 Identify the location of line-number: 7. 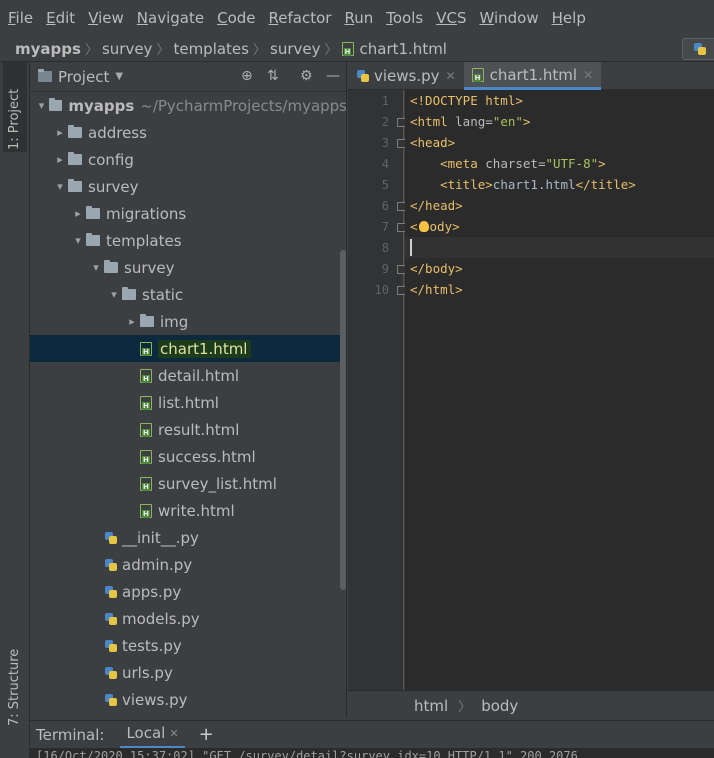
(385, 227).